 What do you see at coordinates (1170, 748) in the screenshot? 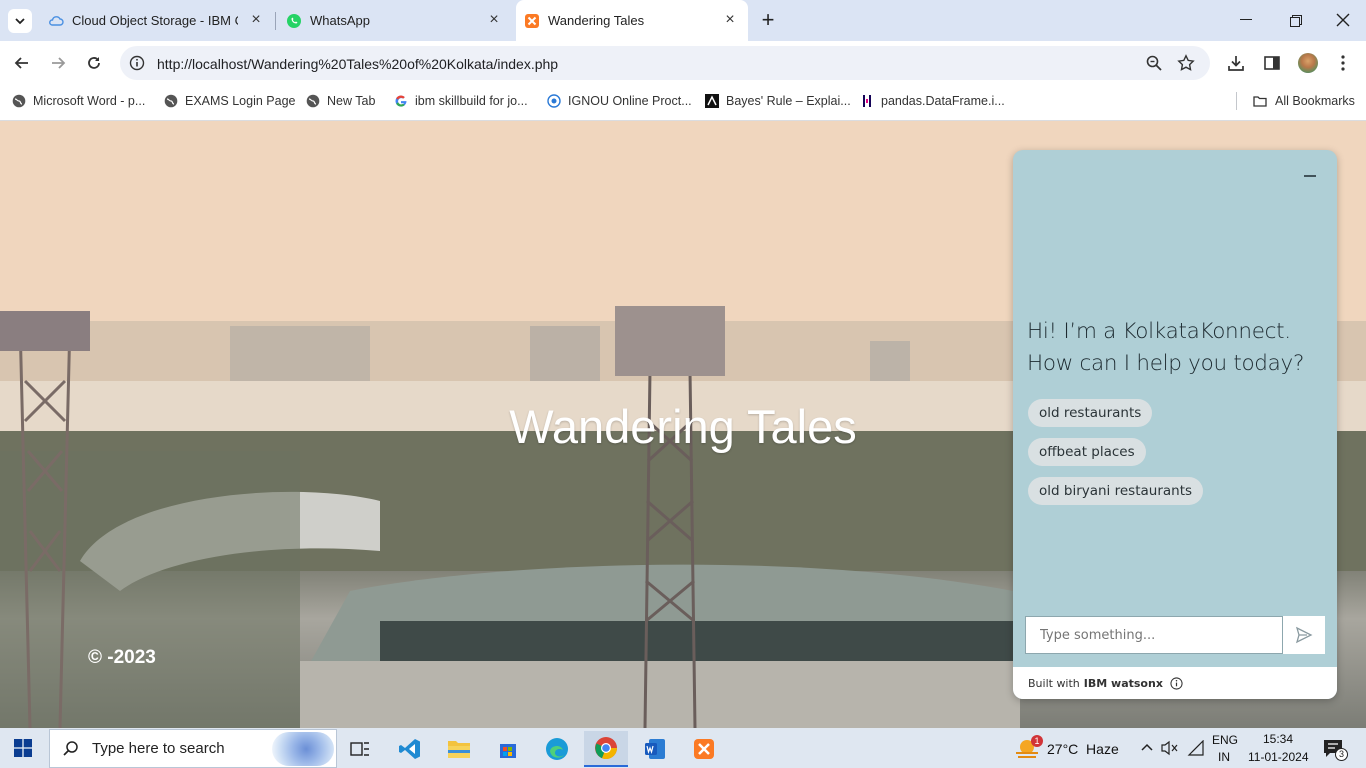
I see `volume-muted-icon` at bounding box center [1170, 748].